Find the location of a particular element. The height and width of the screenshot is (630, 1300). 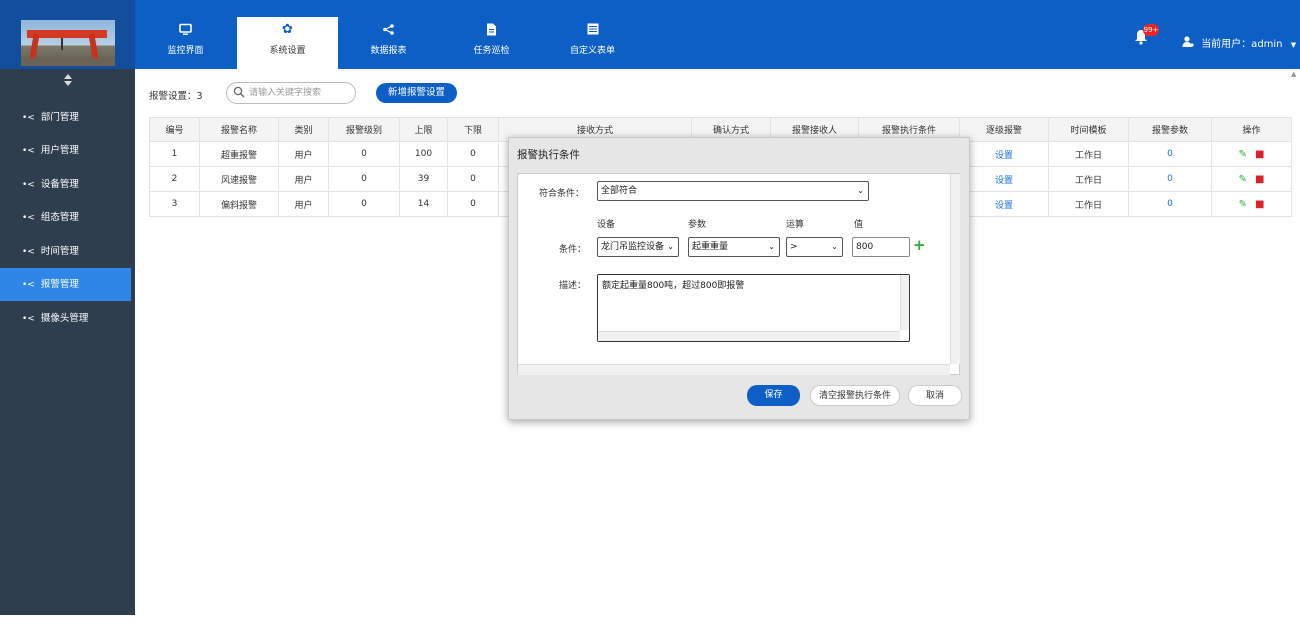

form-icon is located at coordinates (592, 30).